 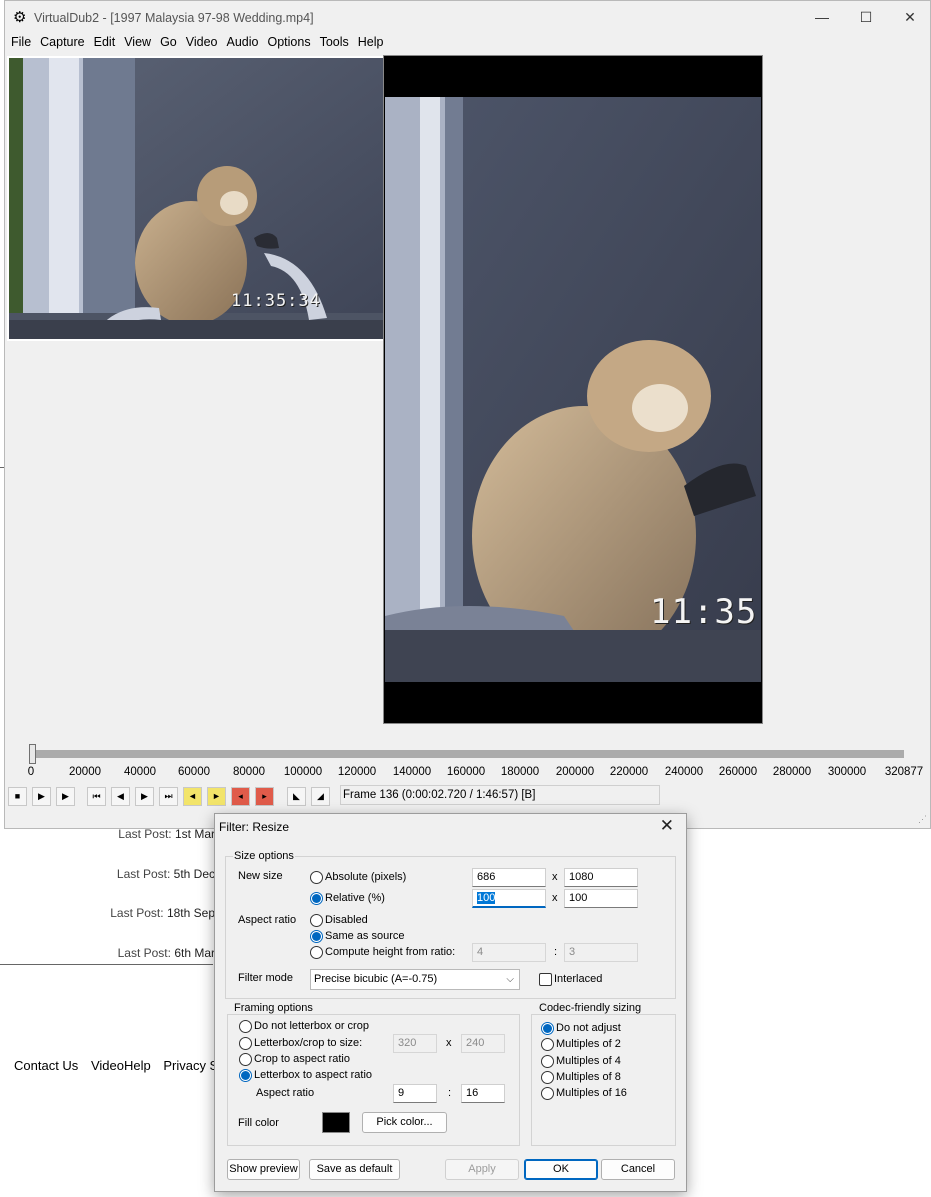 What do you see at coordinates (847, 772) in the screenshot?
I see `tick-label: 300000` at bounding box center [847, 772].